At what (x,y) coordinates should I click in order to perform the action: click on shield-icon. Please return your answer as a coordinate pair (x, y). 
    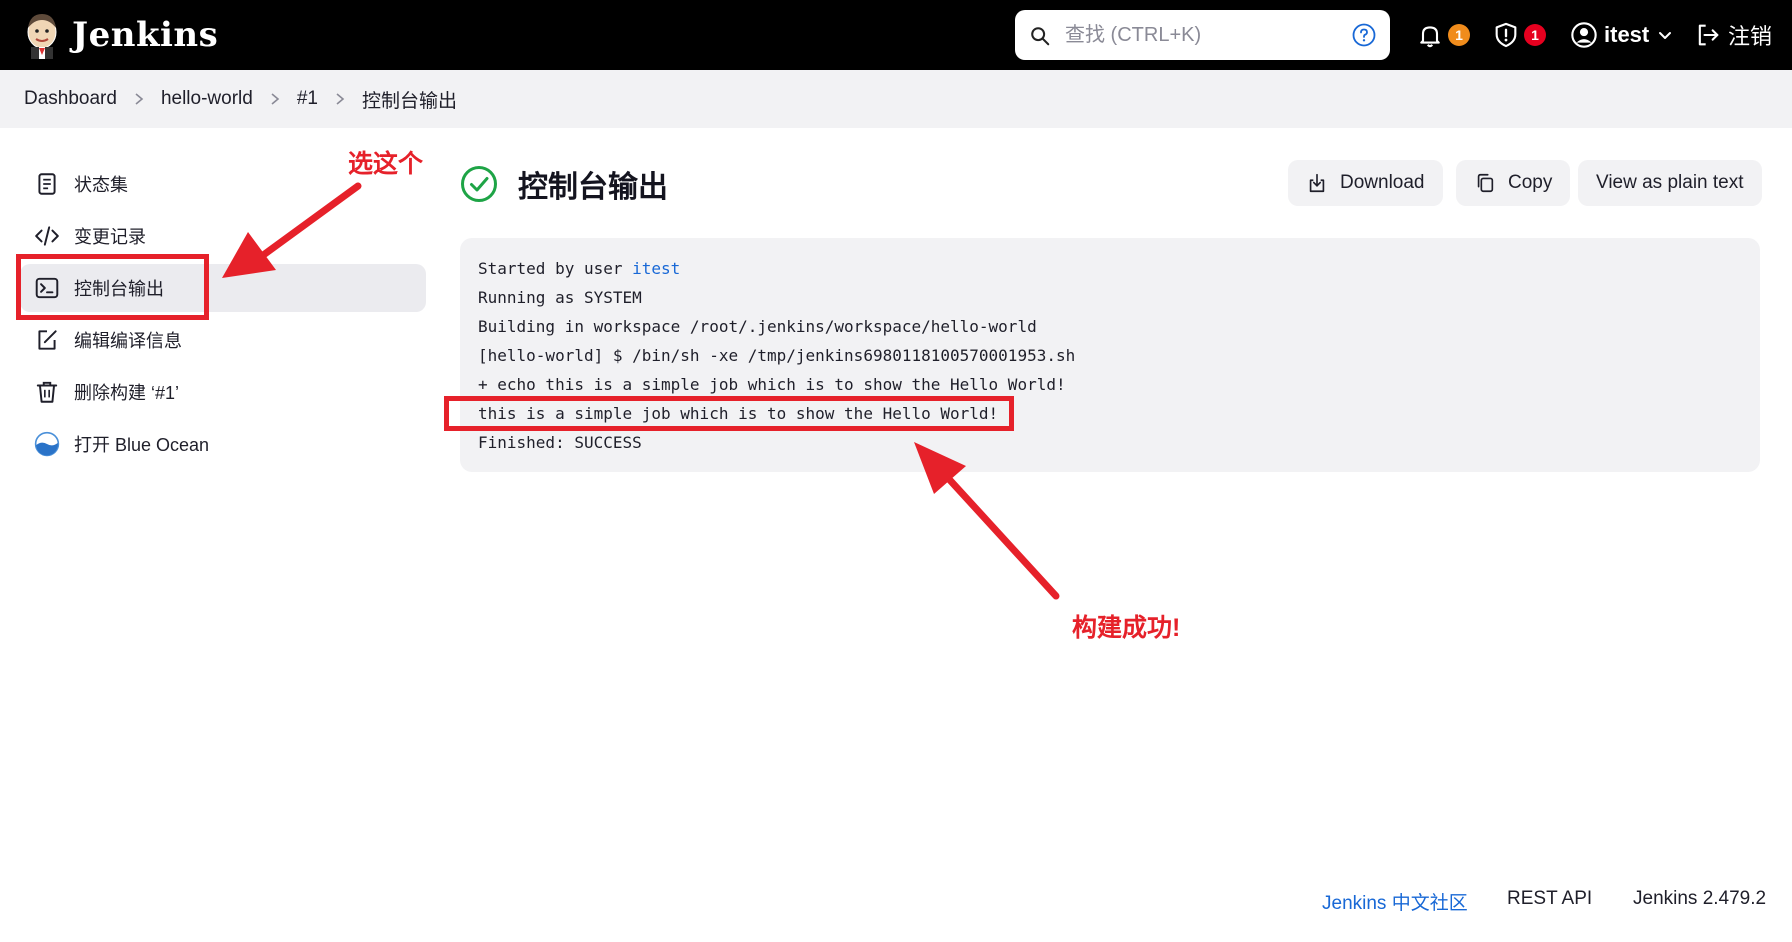
    Looking at the image, I should click on (1506, 35).